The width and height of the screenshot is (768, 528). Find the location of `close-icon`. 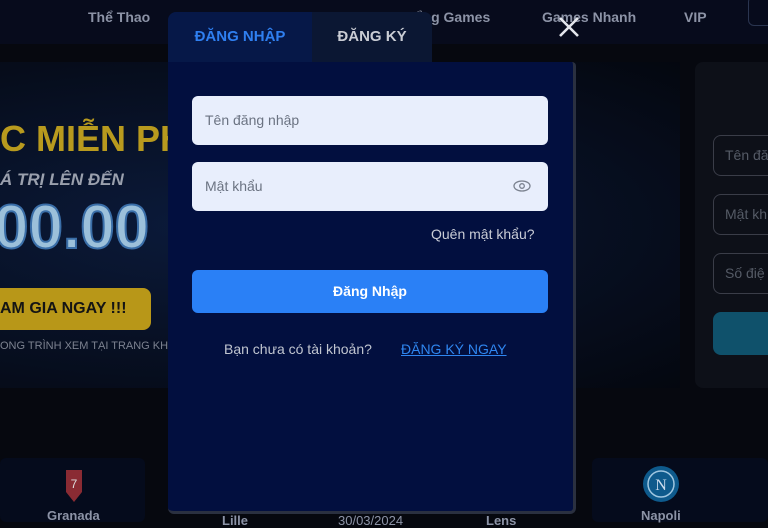

close-icon is located at coordinates (569, 27).